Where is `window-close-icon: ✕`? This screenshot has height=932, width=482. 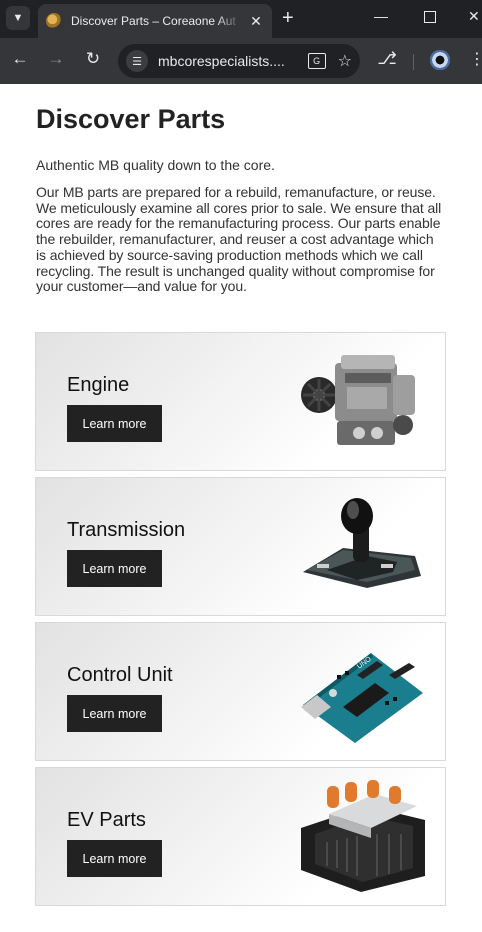 window-close-icon: ✕ is located at coordinates (474, 16).